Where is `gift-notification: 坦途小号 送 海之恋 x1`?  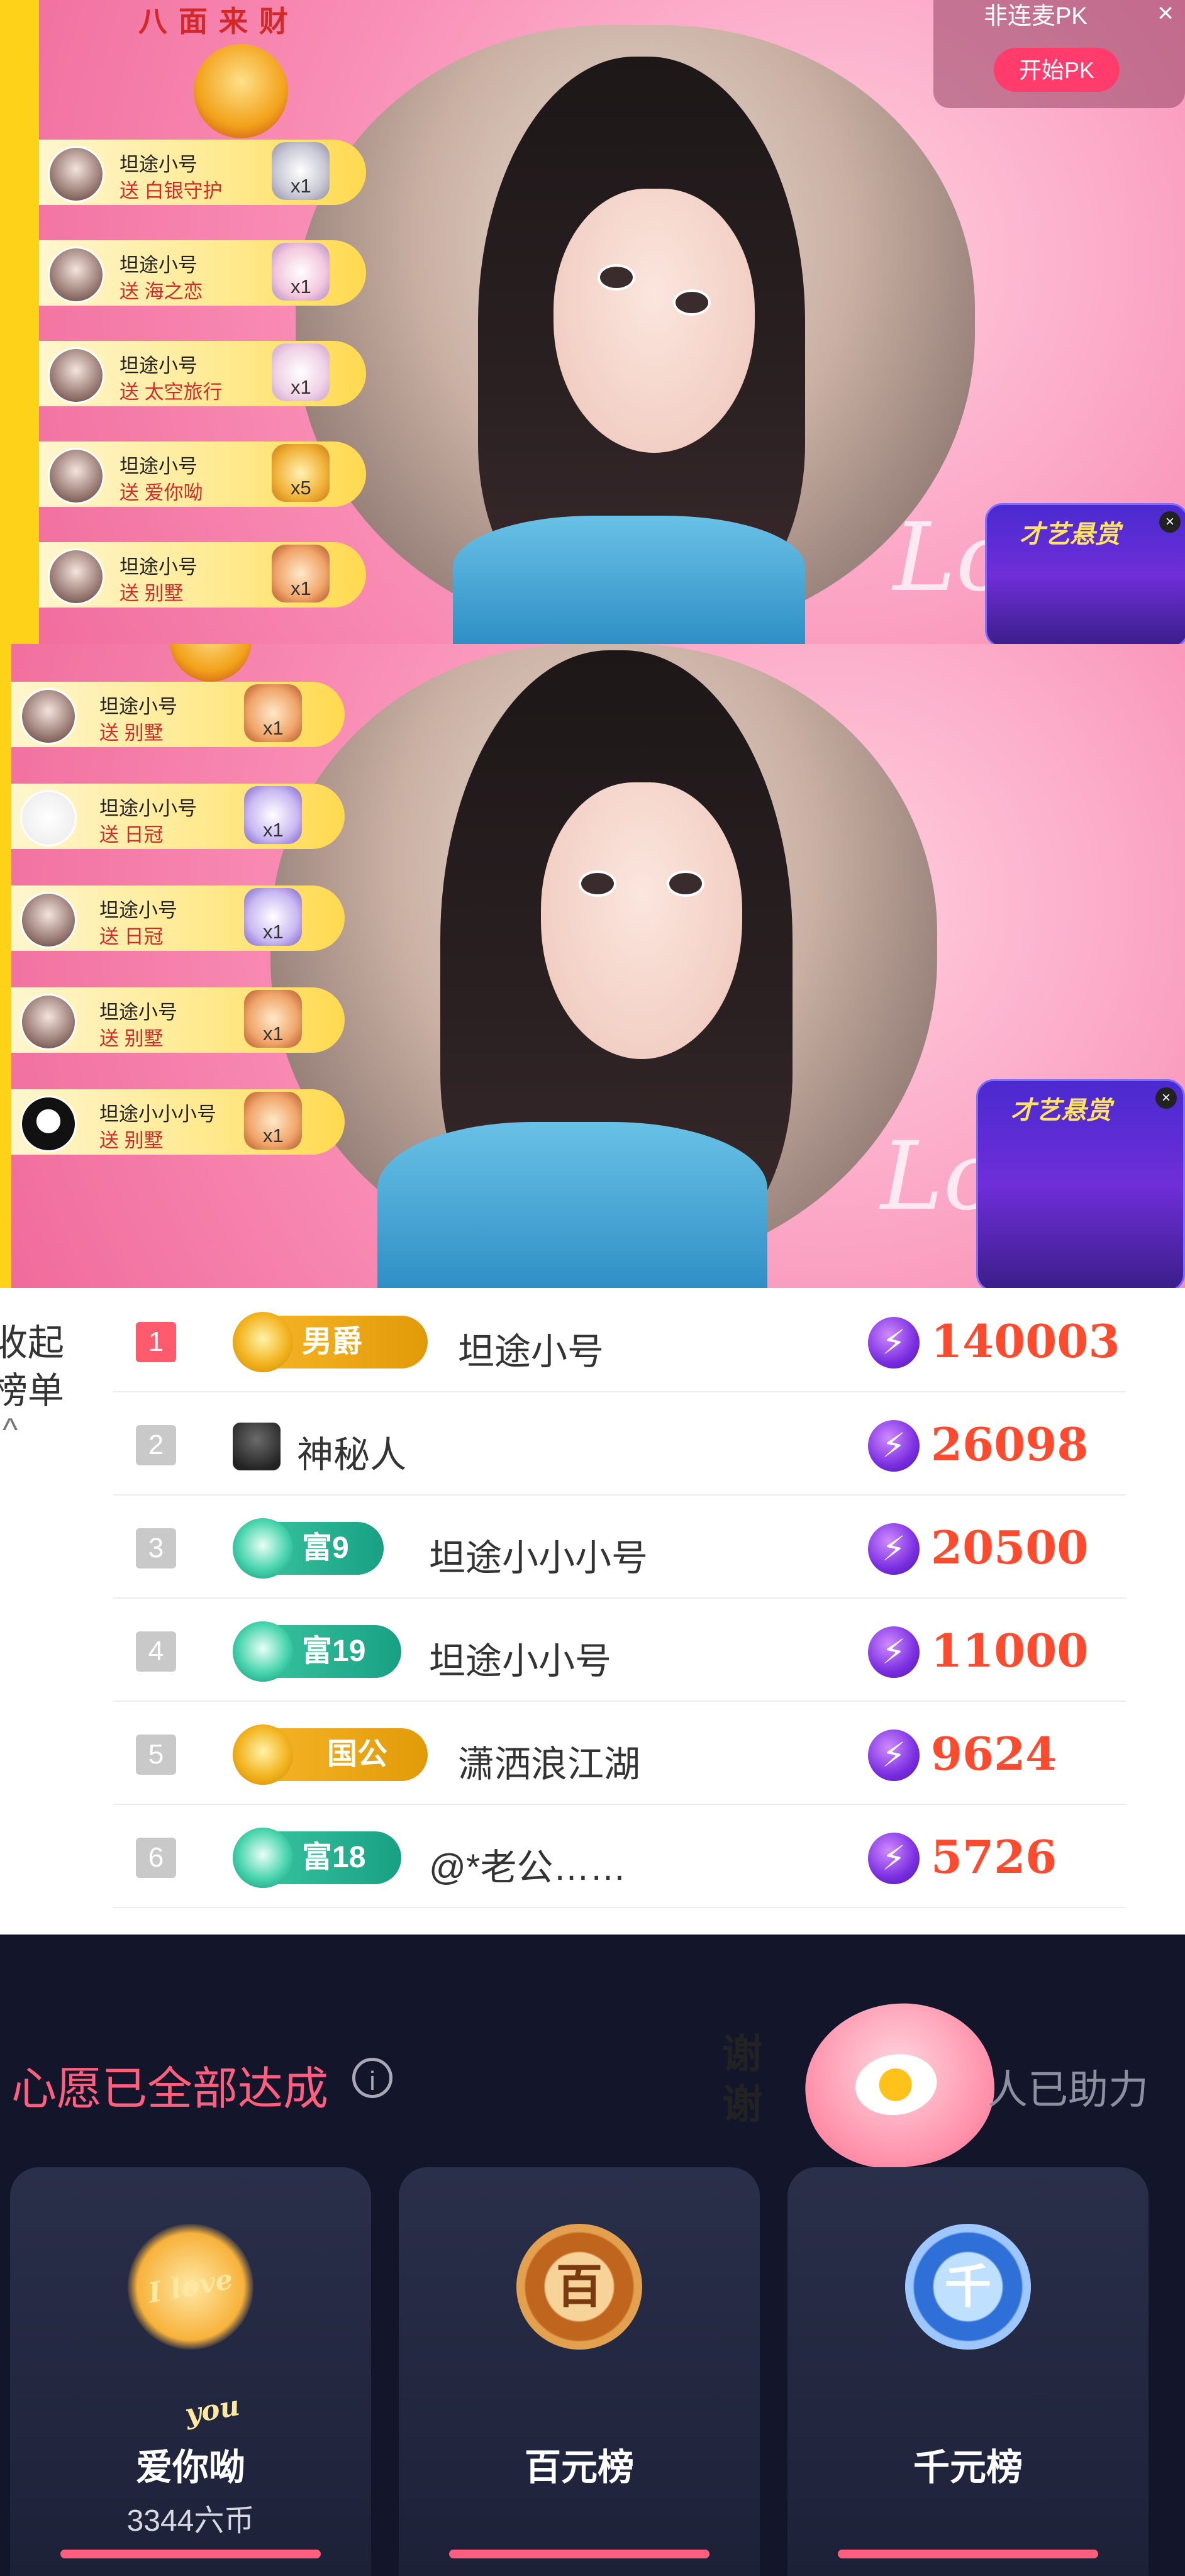
gift-notification: 坦途小号 送 海之恋 x1 is located at coordinates (203, 273).